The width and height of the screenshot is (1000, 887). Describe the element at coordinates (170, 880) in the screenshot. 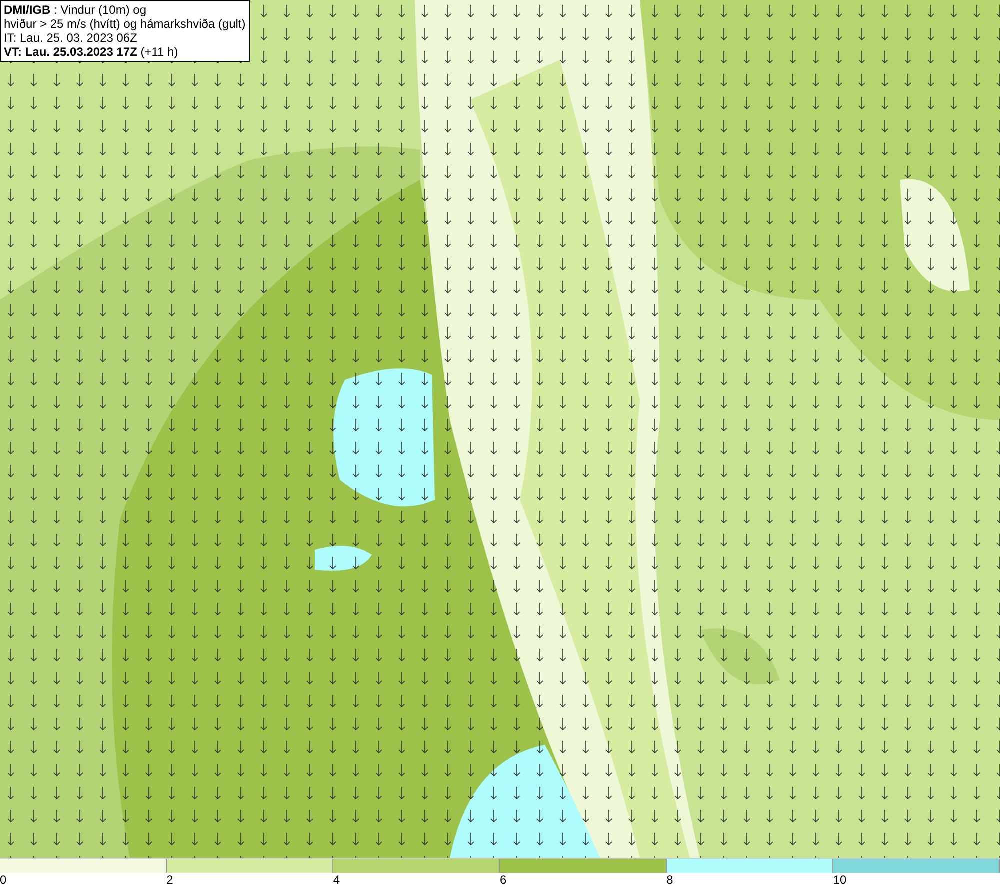

I see `legend-label: 2` at that location.